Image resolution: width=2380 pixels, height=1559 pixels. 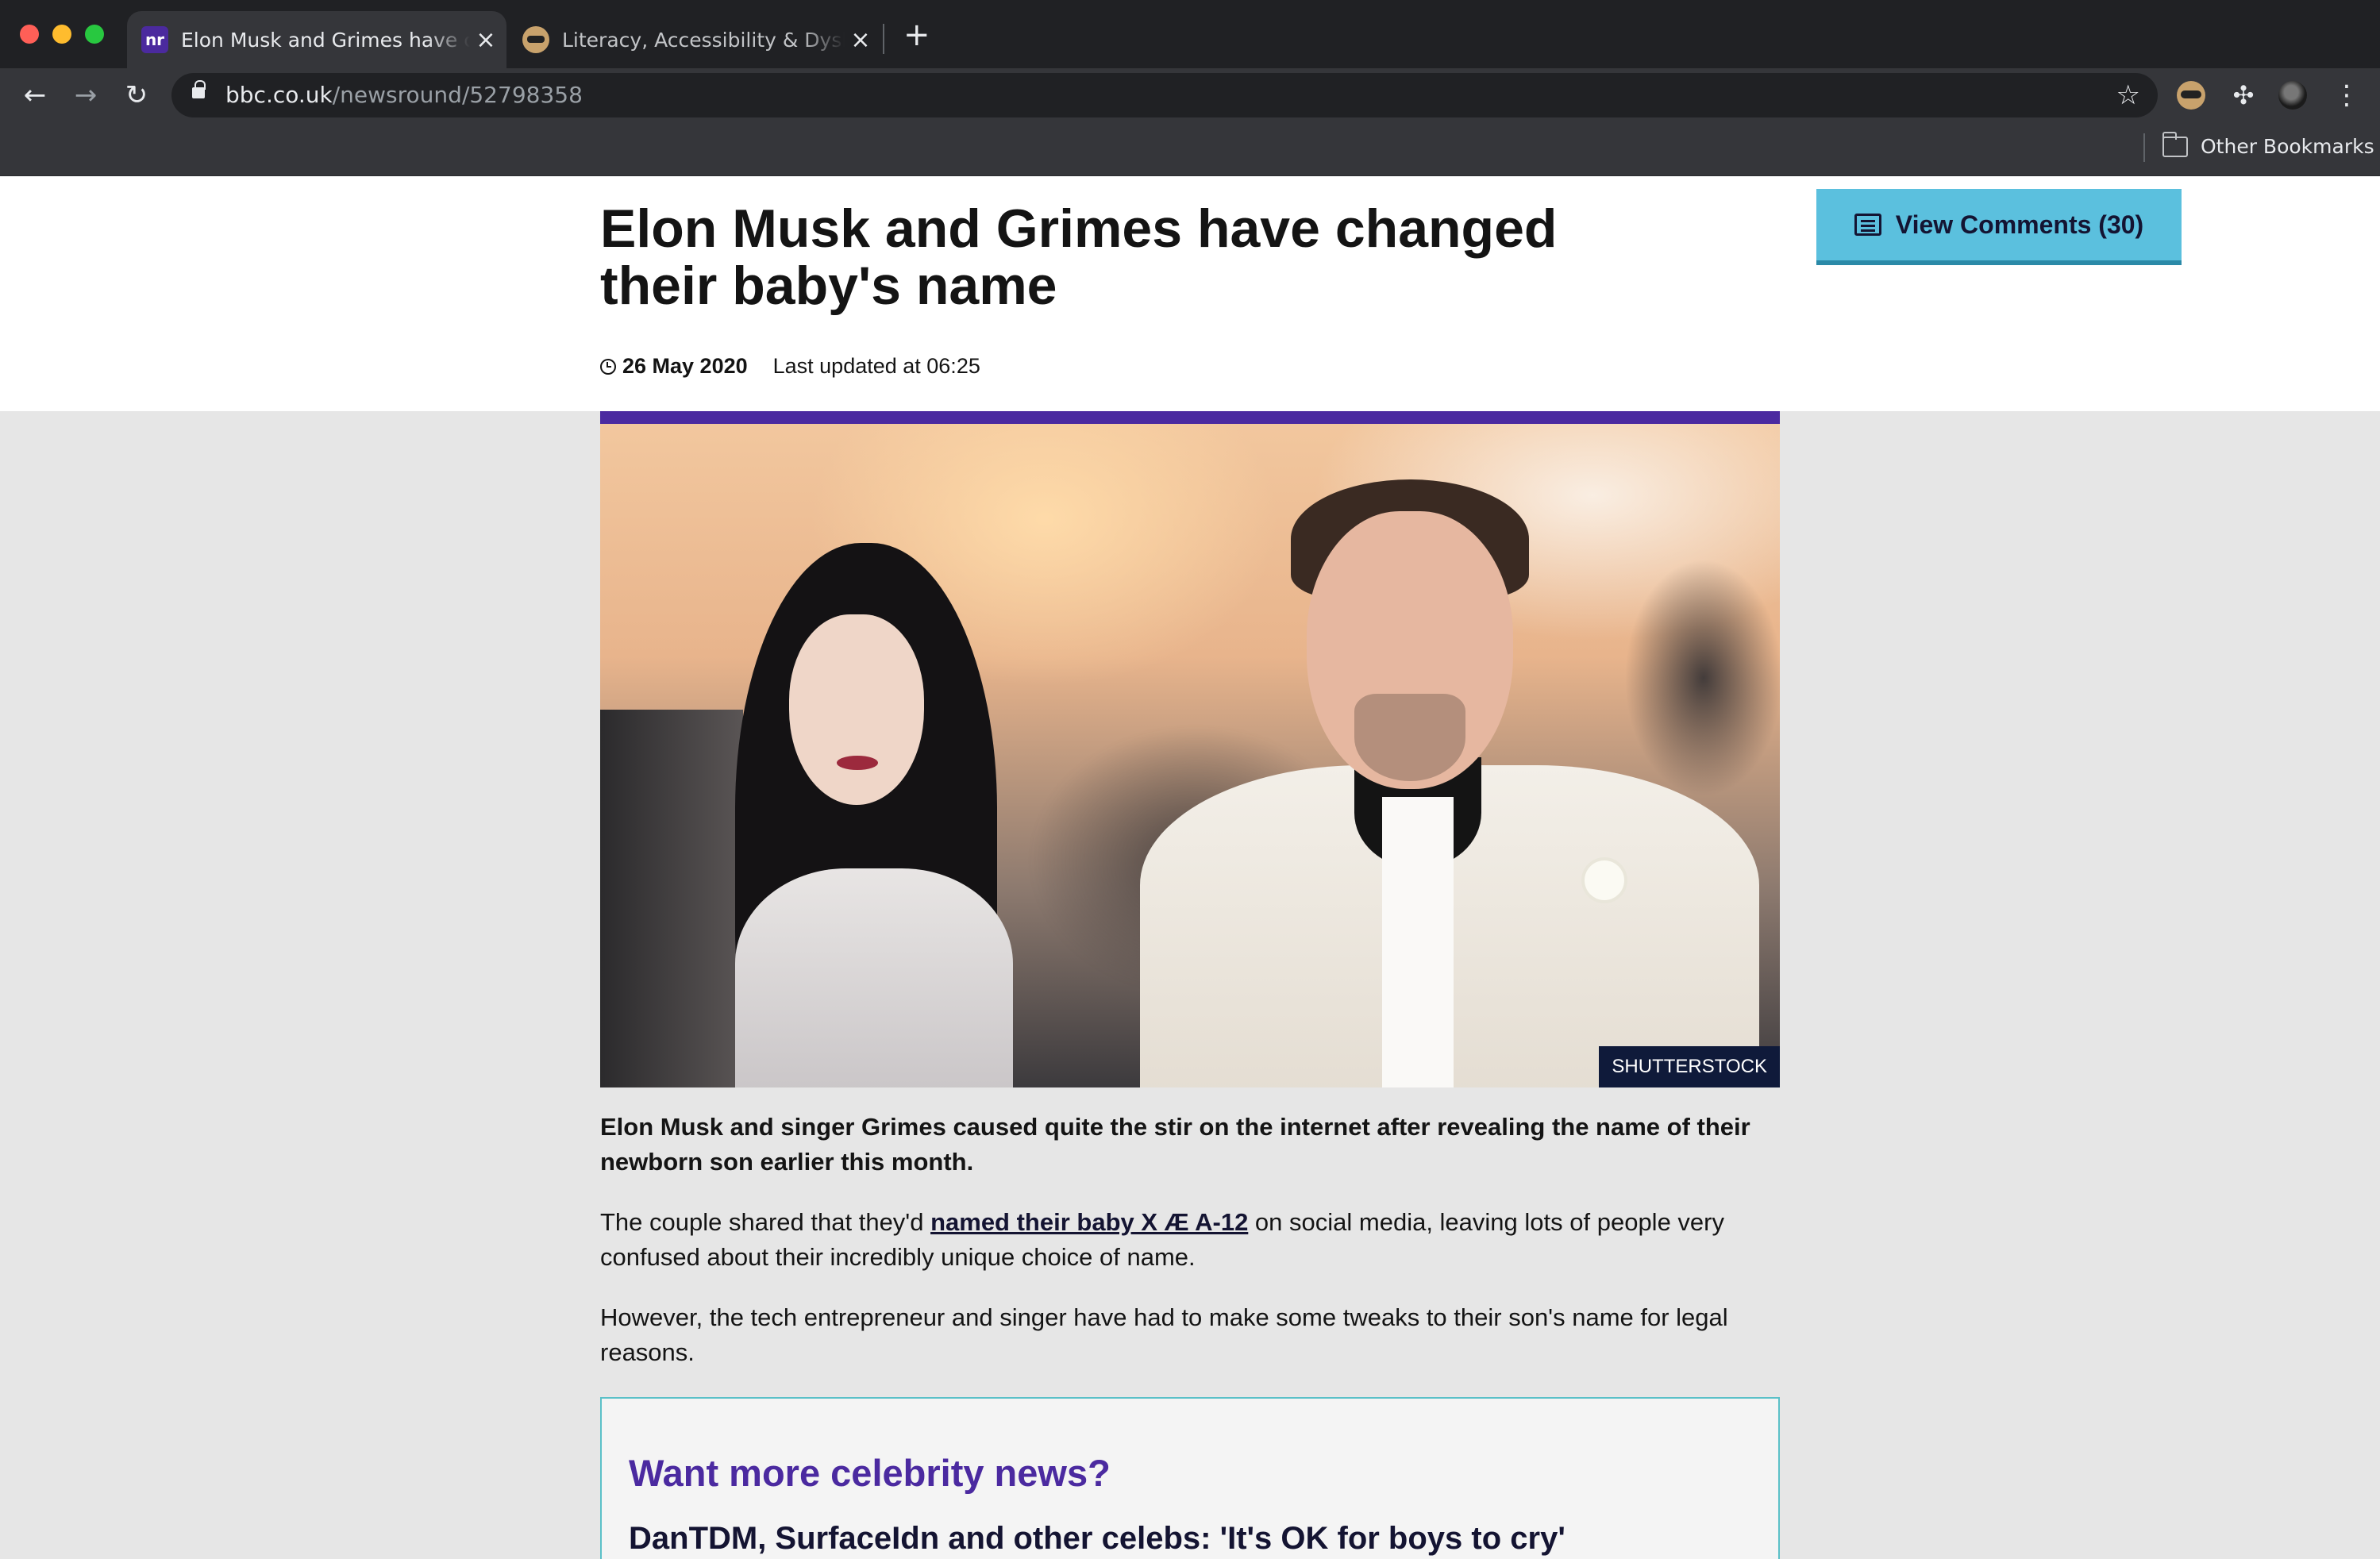 What do you see at coordinates (2128, 95) in the screenshot?
I see `bookmark-star-icon: ☆` at bounding box center [2128, 95].